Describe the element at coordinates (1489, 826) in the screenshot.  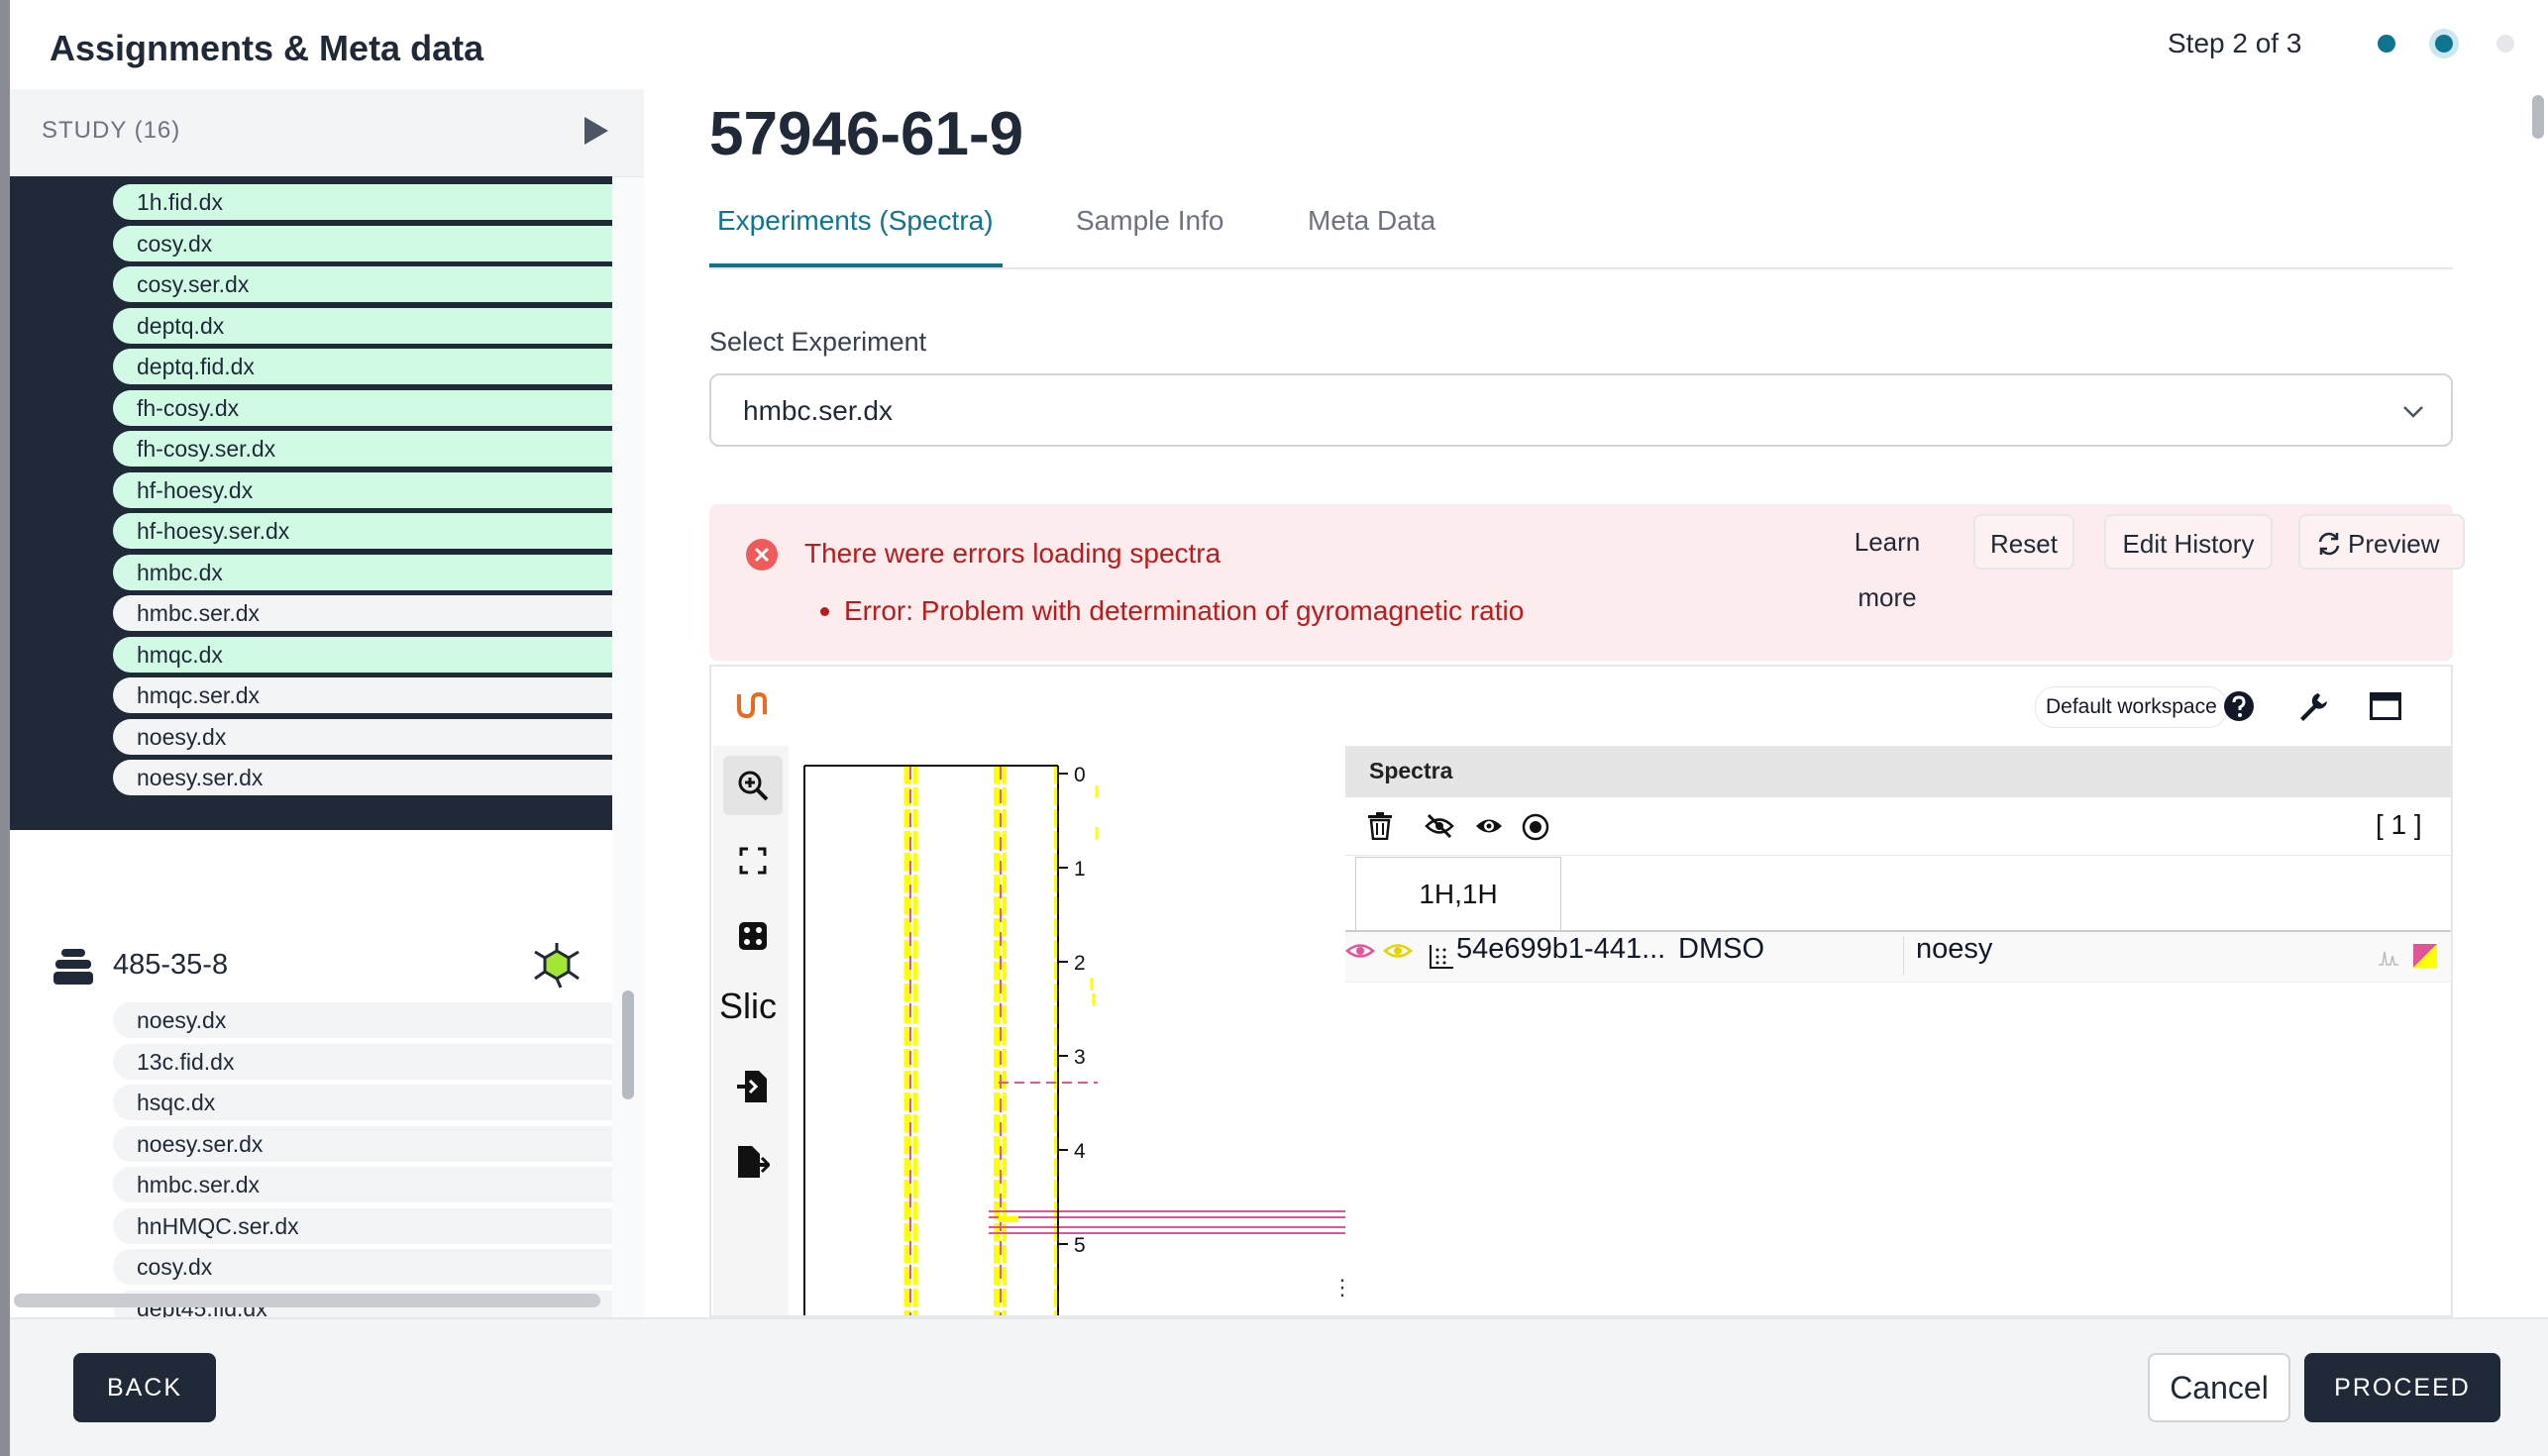
I see `eye-icon` at that location.